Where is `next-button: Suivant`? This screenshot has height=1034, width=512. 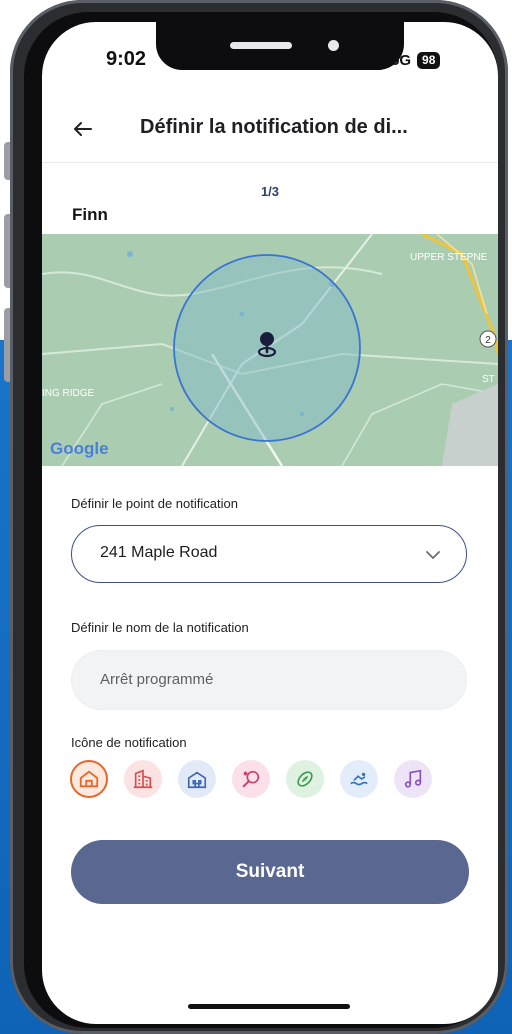 next-button: Suivant is located at coordinates (270, 872).